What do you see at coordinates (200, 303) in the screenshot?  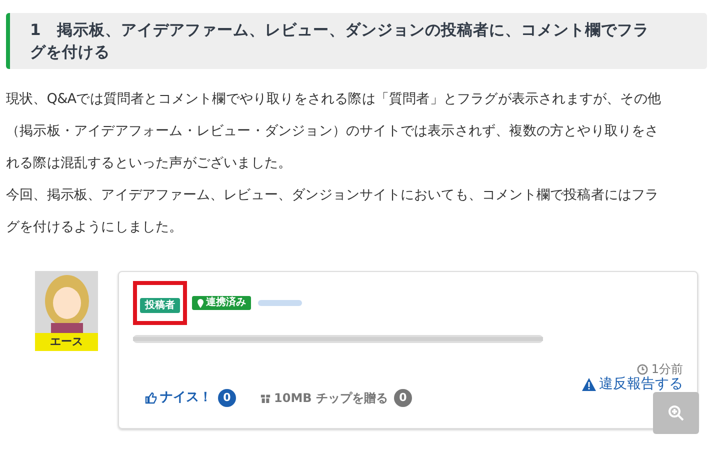 I see `pin-icon` at bounding box center [200, 303].